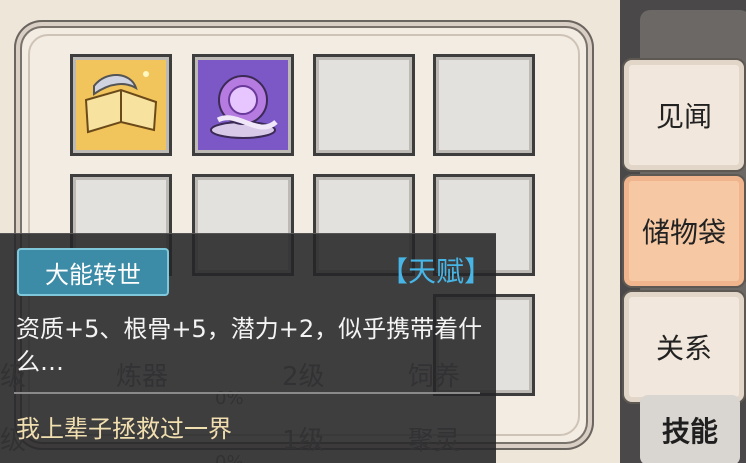 The height and width of the screenshot is (463, 746). I want to click on tab-experience: 见闻, so click(684, 115).